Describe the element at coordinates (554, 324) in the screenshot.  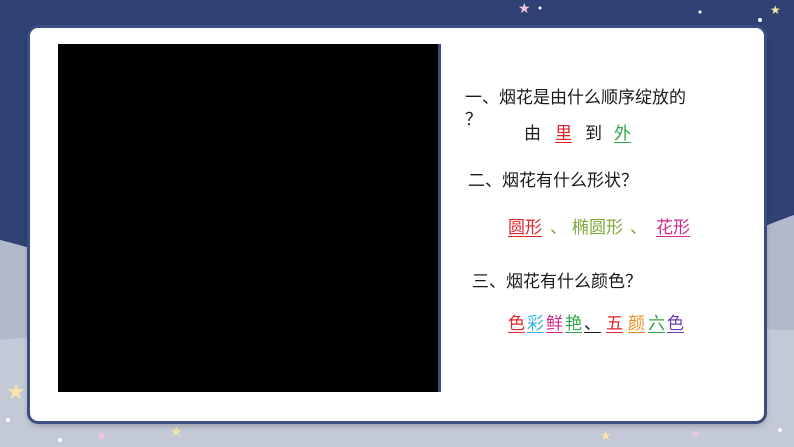
I see `answer-3-char: 鲜` at that location.